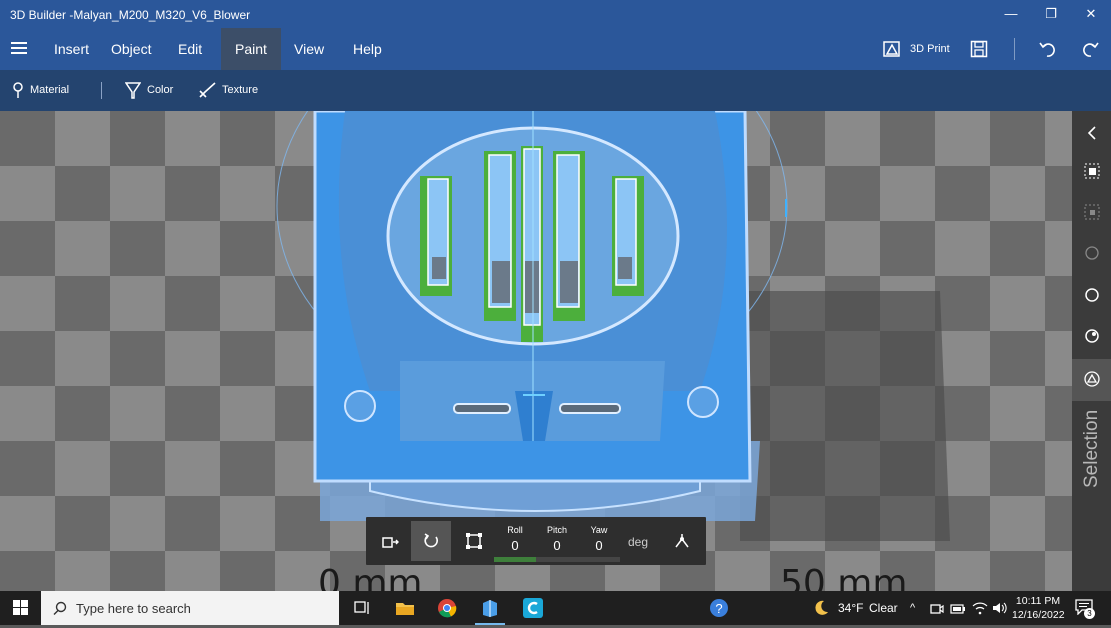 This screenshot has width=1111, height=628. I want to click on meet-now-icon, so click(937, 609).